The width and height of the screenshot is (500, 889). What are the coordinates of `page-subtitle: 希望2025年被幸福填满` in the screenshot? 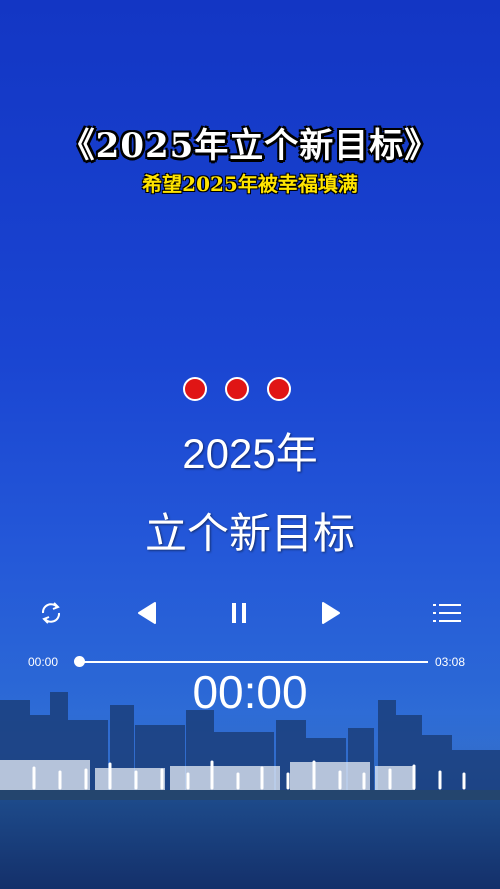 It's located at (250, 184).